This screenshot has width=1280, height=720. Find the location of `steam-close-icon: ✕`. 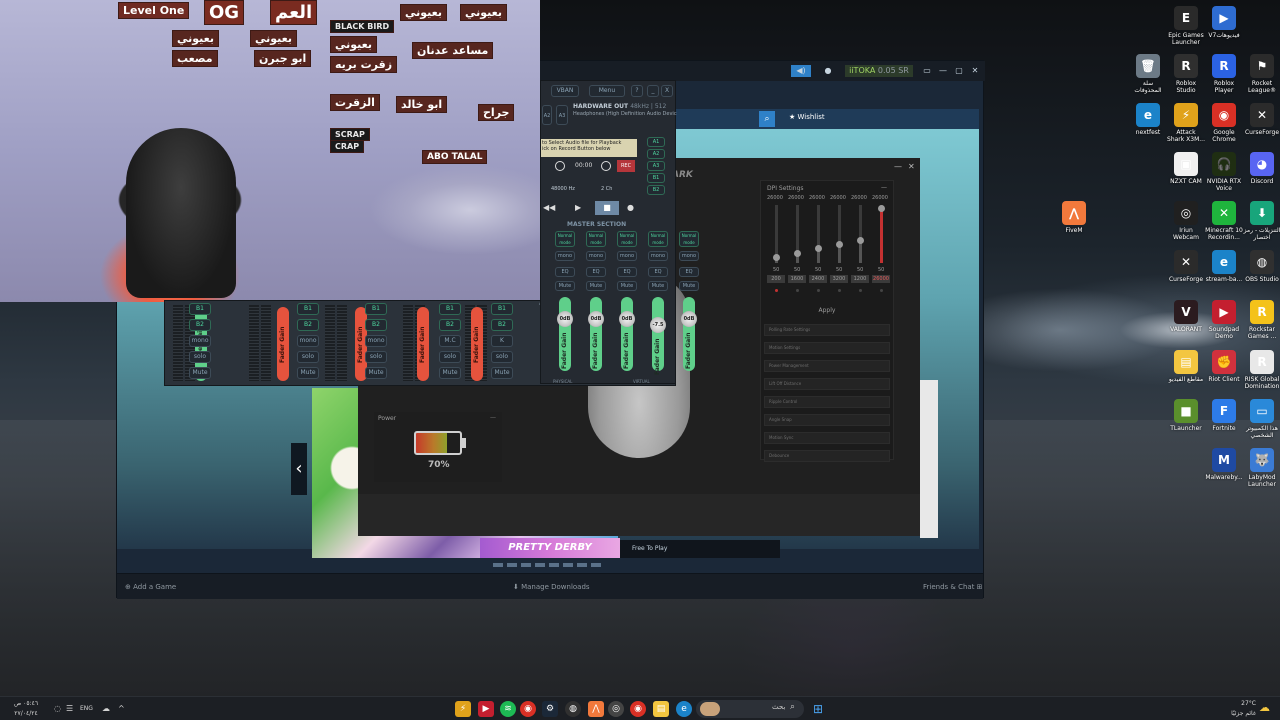

steam-close-icon: ✕ is located at coordinates (975, 71).